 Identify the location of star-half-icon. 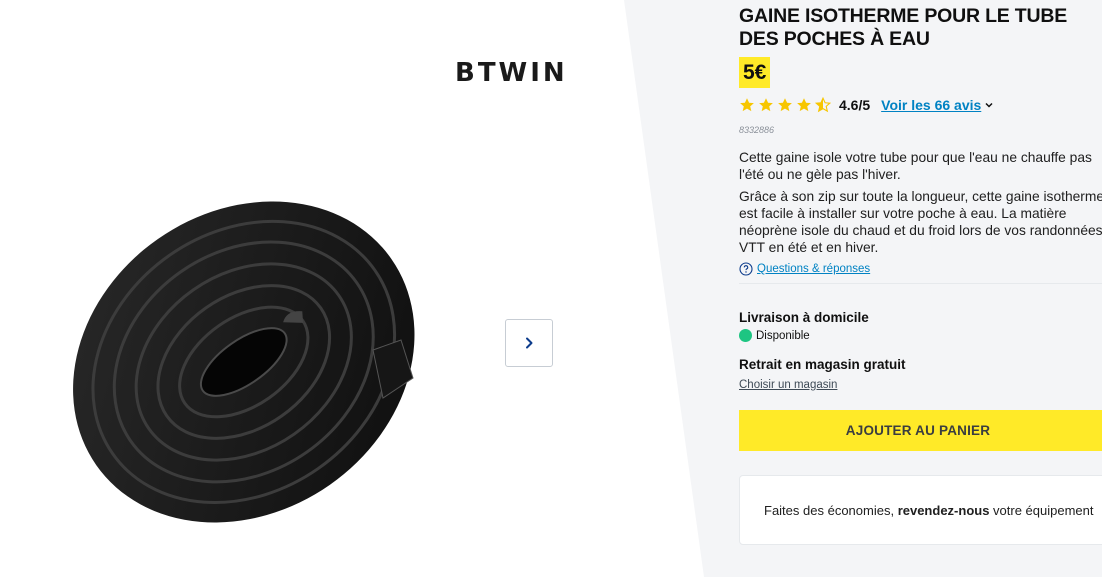
(823, 105).